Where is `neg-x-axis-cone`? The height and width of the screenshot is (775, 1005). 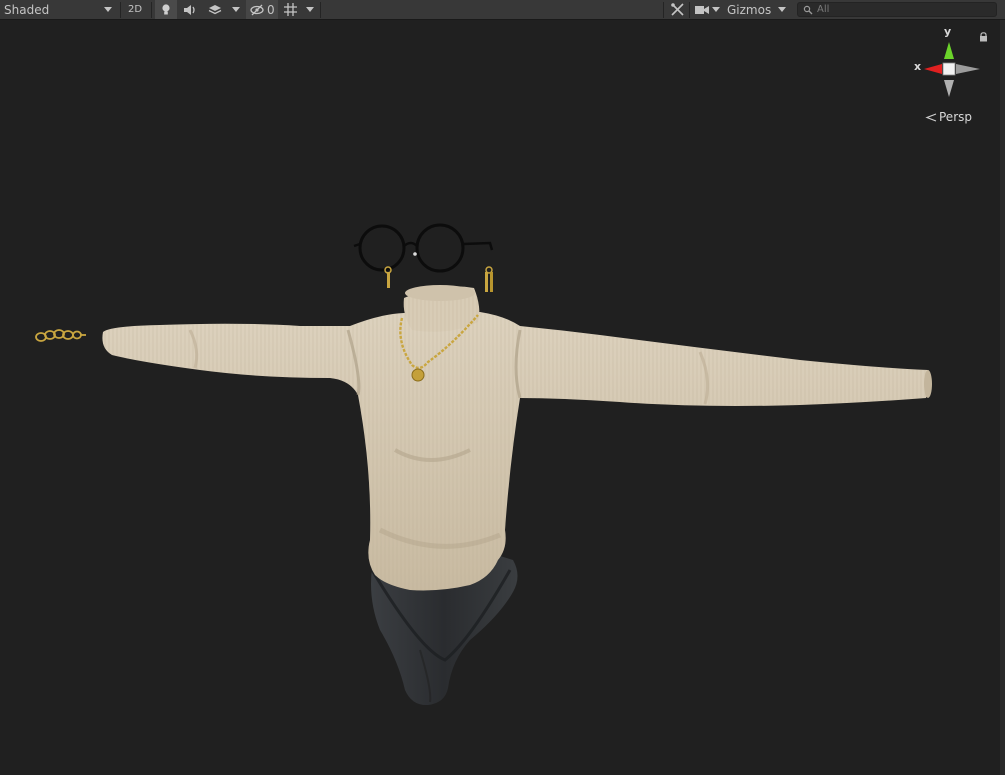 neg-x-axis-cone is located at coordinates (968, 69).